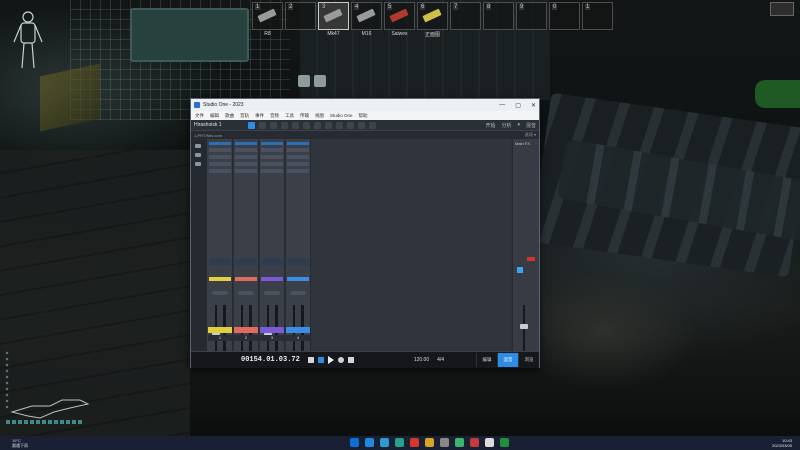 This screenshot has width=800, height=450. Describe the element at coordinates (300, 16) in the screenshot. I see `hotbar-slot: 2` at that location.